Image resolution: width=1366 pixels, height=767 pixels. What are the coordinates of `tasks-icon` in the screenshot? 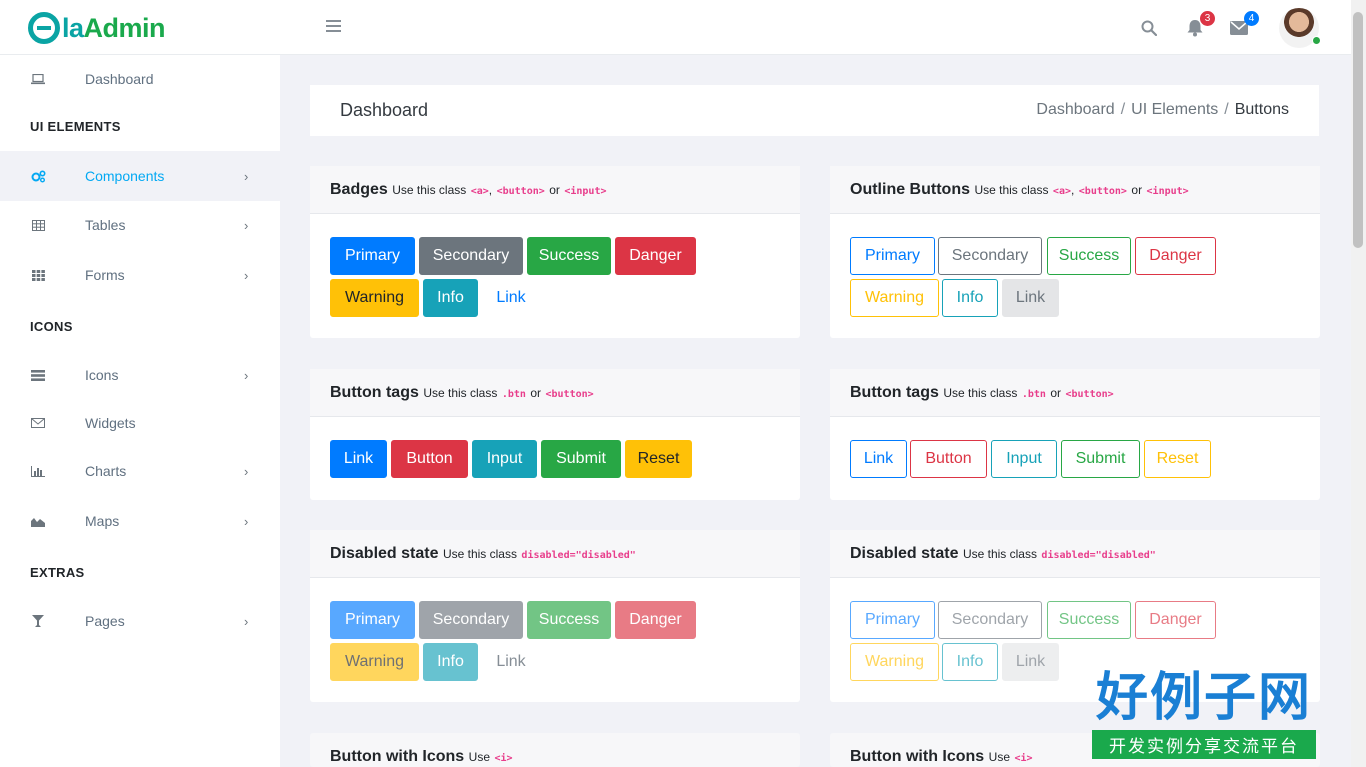 It's located at (38, 375).